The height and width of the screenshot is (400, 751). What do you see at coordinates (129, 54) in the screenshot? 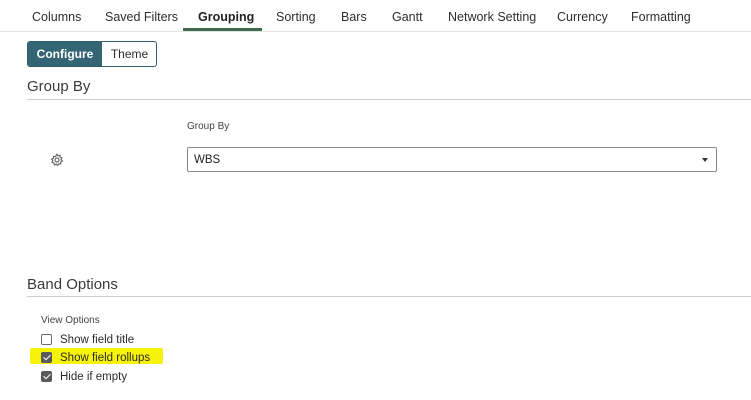
I see `theme-button: Theme` at bounding box center [129, 54].